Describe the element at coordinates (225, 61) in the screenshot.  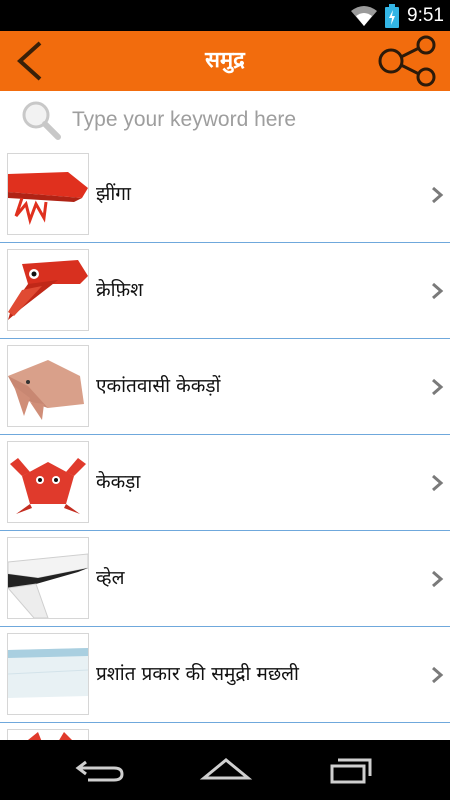
I see `app-bar: समुद्र` at that location.